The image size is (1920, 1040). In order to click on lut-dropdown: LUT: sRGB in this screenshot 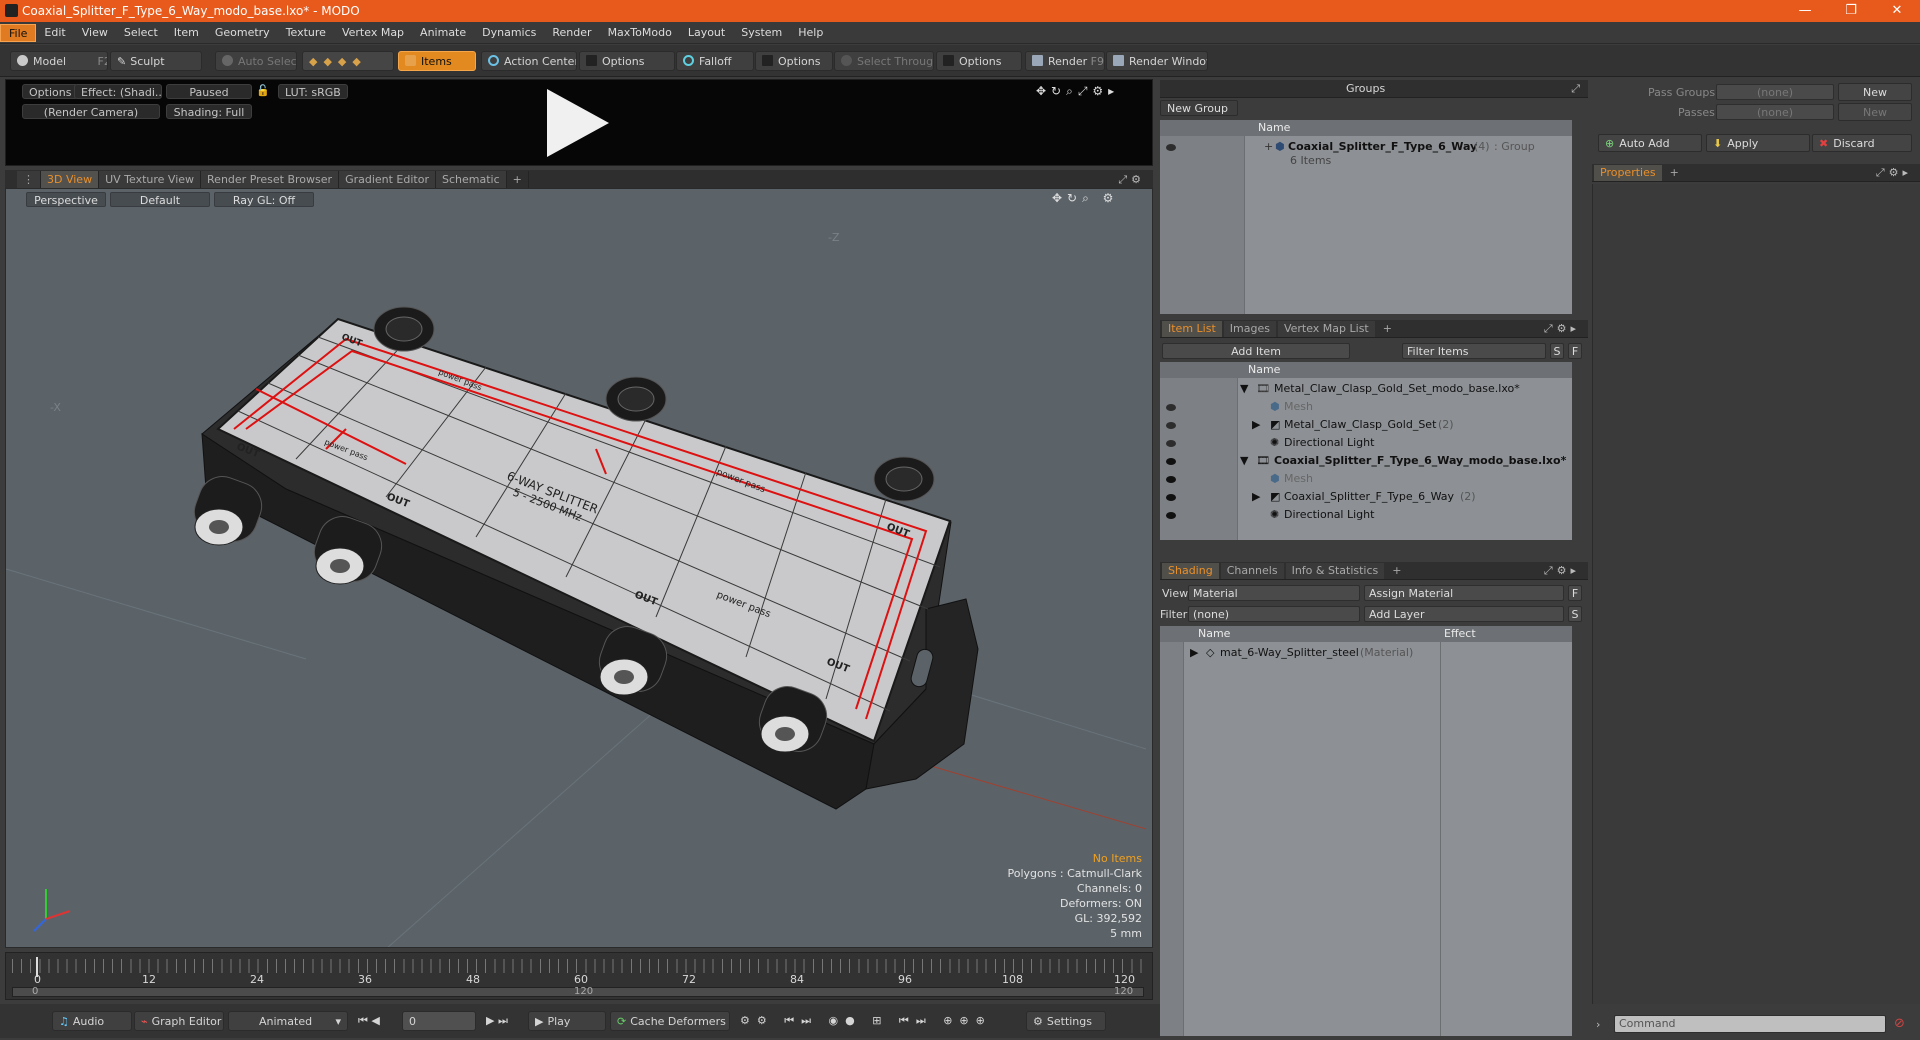, I will do `click(313, 91)`.